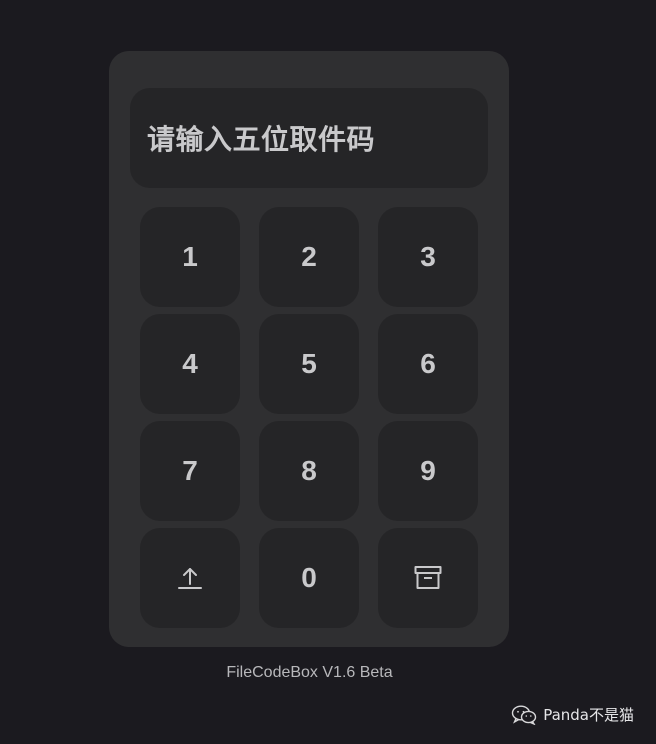  I want to click on key-4: 4, so click(190, 364).